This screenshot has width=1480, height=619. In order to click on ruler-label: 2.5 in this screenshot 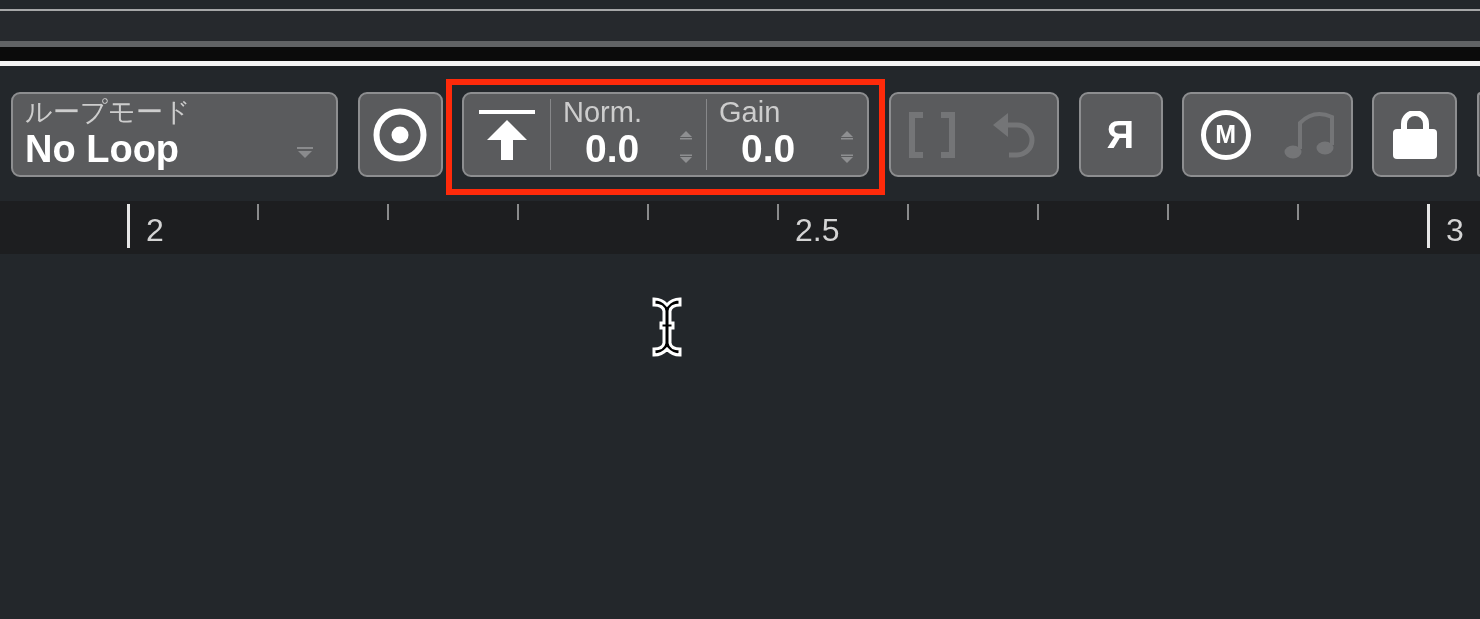, I will do `click(817, 230)`.